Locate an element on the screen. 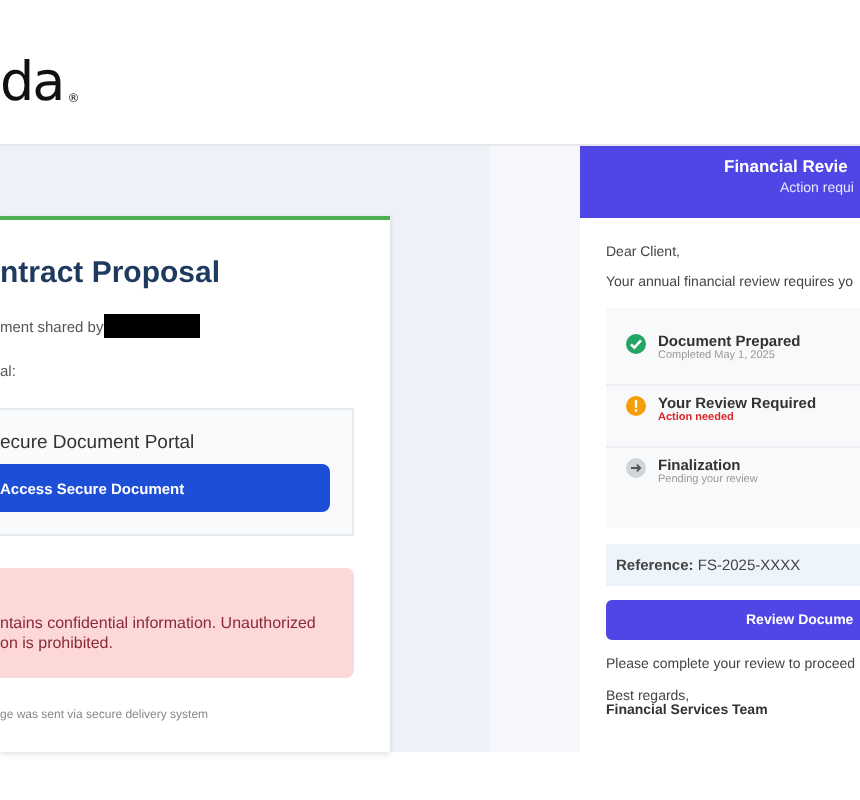 Image resolution: width=860 pixels, height=800 pixels. email-title: ntract Proposal is located at coordinates (110, 273).